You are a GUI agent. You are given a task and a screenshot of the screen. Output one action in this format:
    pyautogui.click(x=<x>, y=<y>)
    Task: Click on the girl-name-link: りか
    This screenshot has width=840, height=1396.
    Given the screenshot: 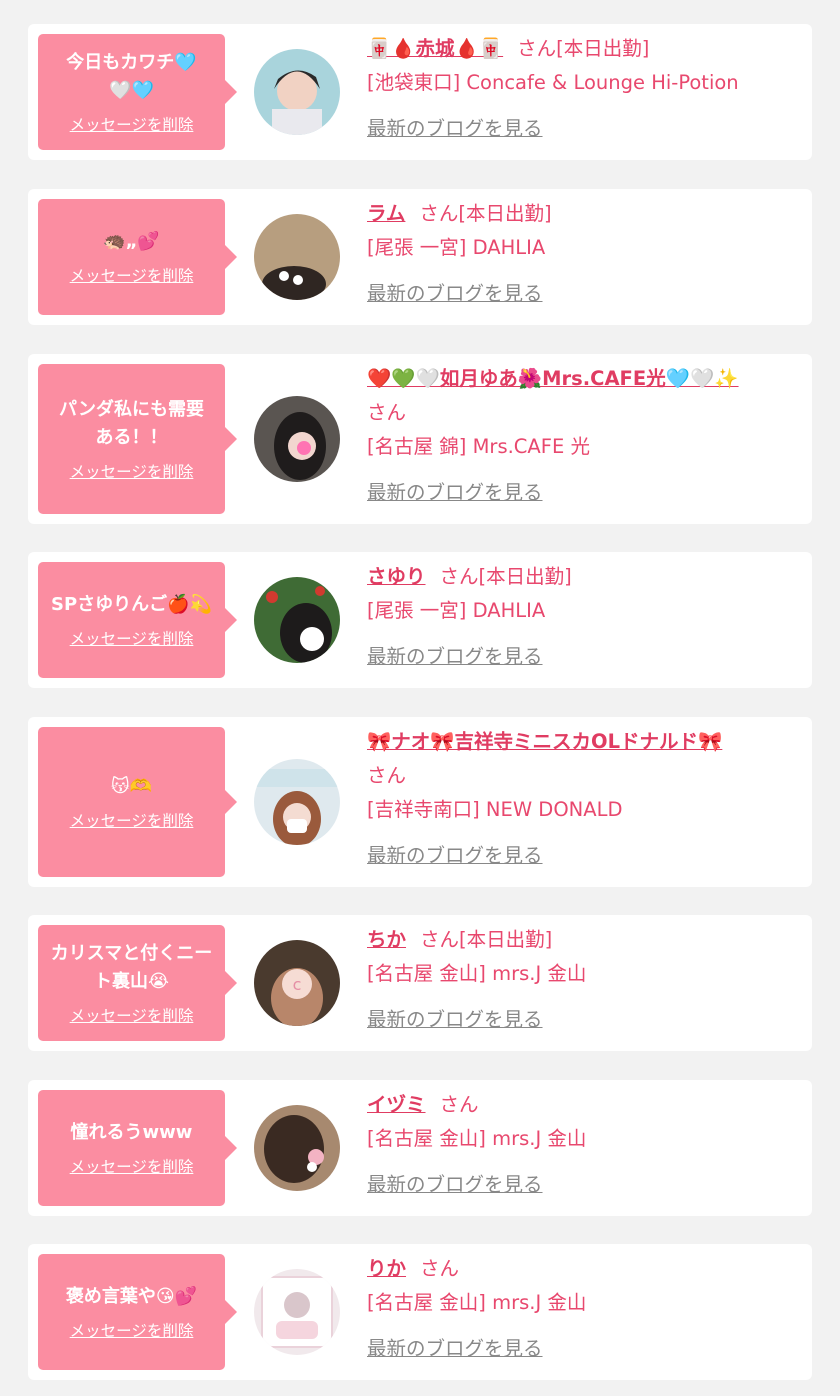 What is the action you would take?
    pyautogui.click(x=386, y=1268)
    